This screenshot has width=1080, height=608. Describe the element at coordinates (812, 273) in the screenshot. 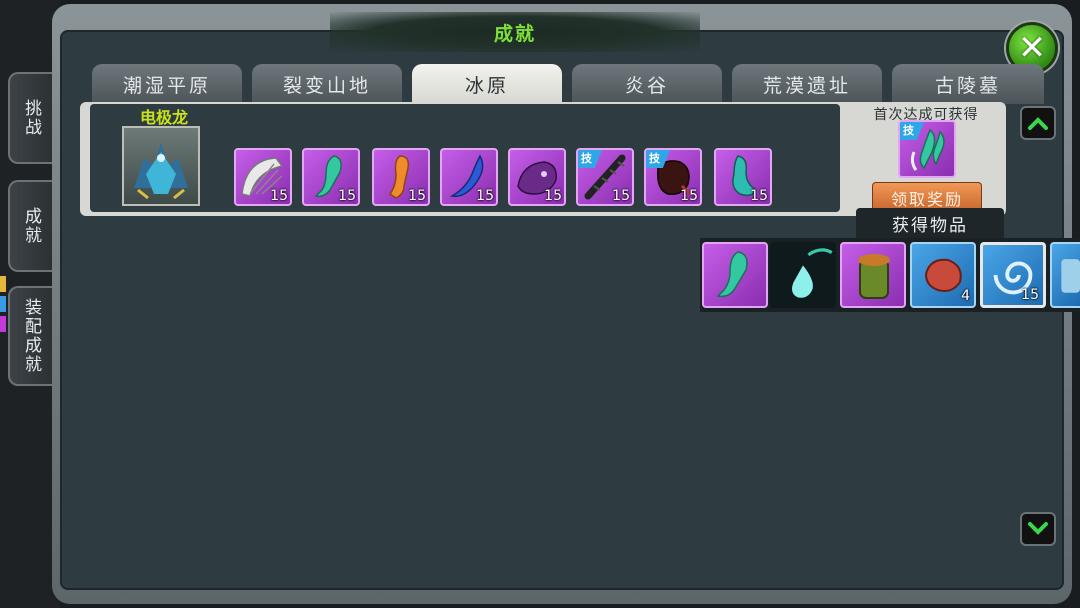

I see `water-drop-icon` at that location.